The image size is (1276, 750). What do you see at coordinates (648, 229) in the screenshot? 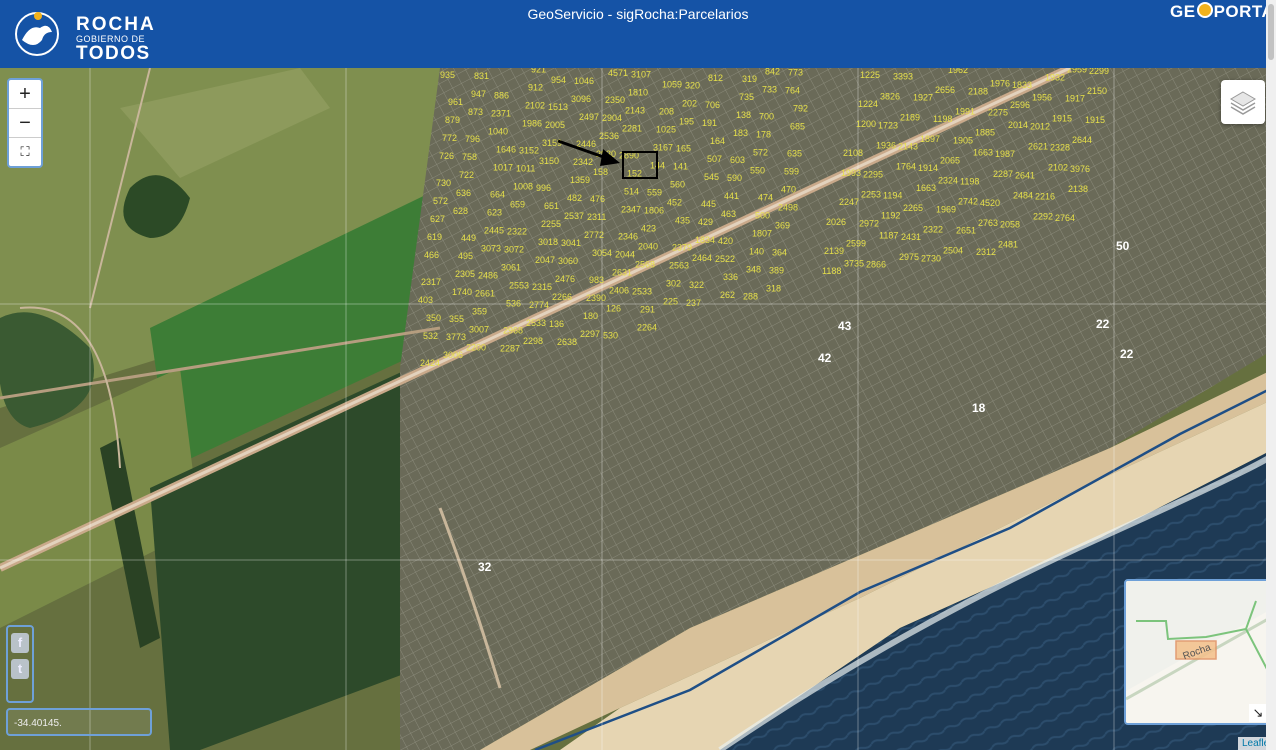
I see `parcel-label: 423` at bounding box center [648, 229].